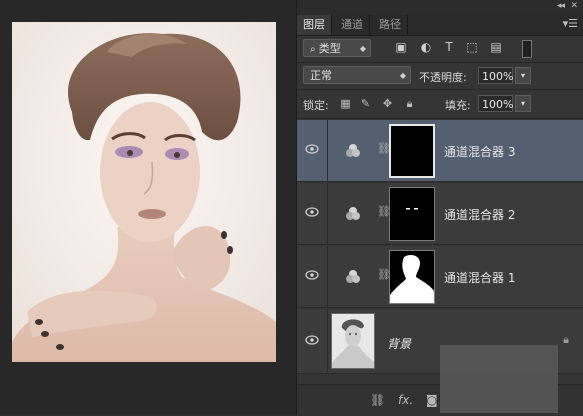  Describe the element at coordinates (495, 75) in the screenshot. I see `opacity-input: 100%` at that location.